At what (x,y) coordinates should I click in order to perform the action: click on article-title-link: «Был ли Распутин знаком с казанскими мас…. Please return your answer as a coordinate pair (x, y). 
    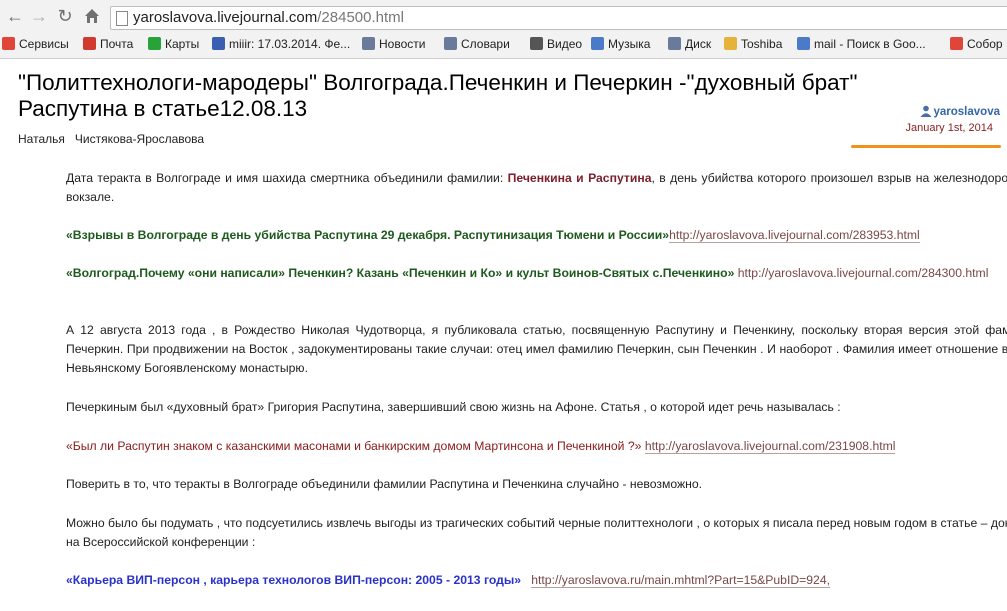
    Looking at the image, I should click on (353, 446).